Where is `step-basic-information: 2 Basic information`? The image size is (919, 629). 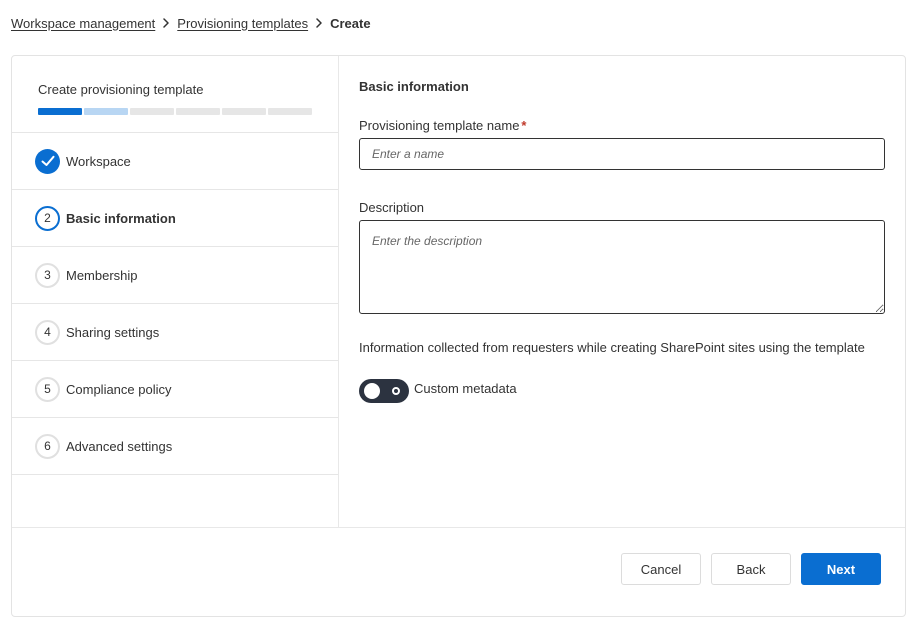 step-basic-information: 2 Basic information is located at coordinates (175, 218).